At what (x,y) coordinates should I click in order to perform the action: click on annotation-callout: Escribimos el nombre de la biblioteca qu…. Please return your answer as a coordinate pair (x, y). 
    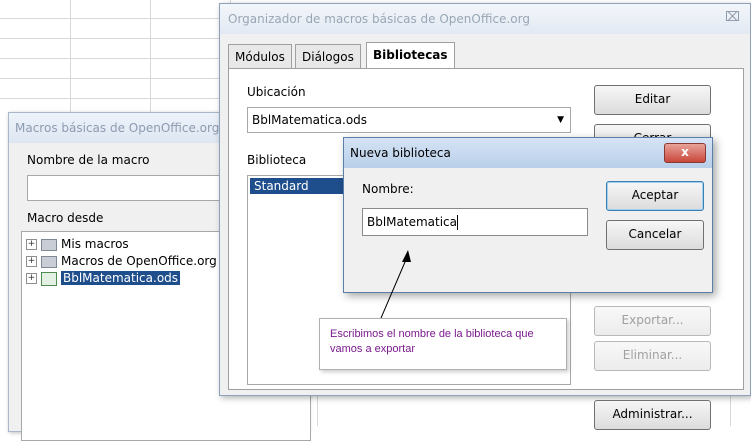
    Looking at the image, I should click on (443, 344).